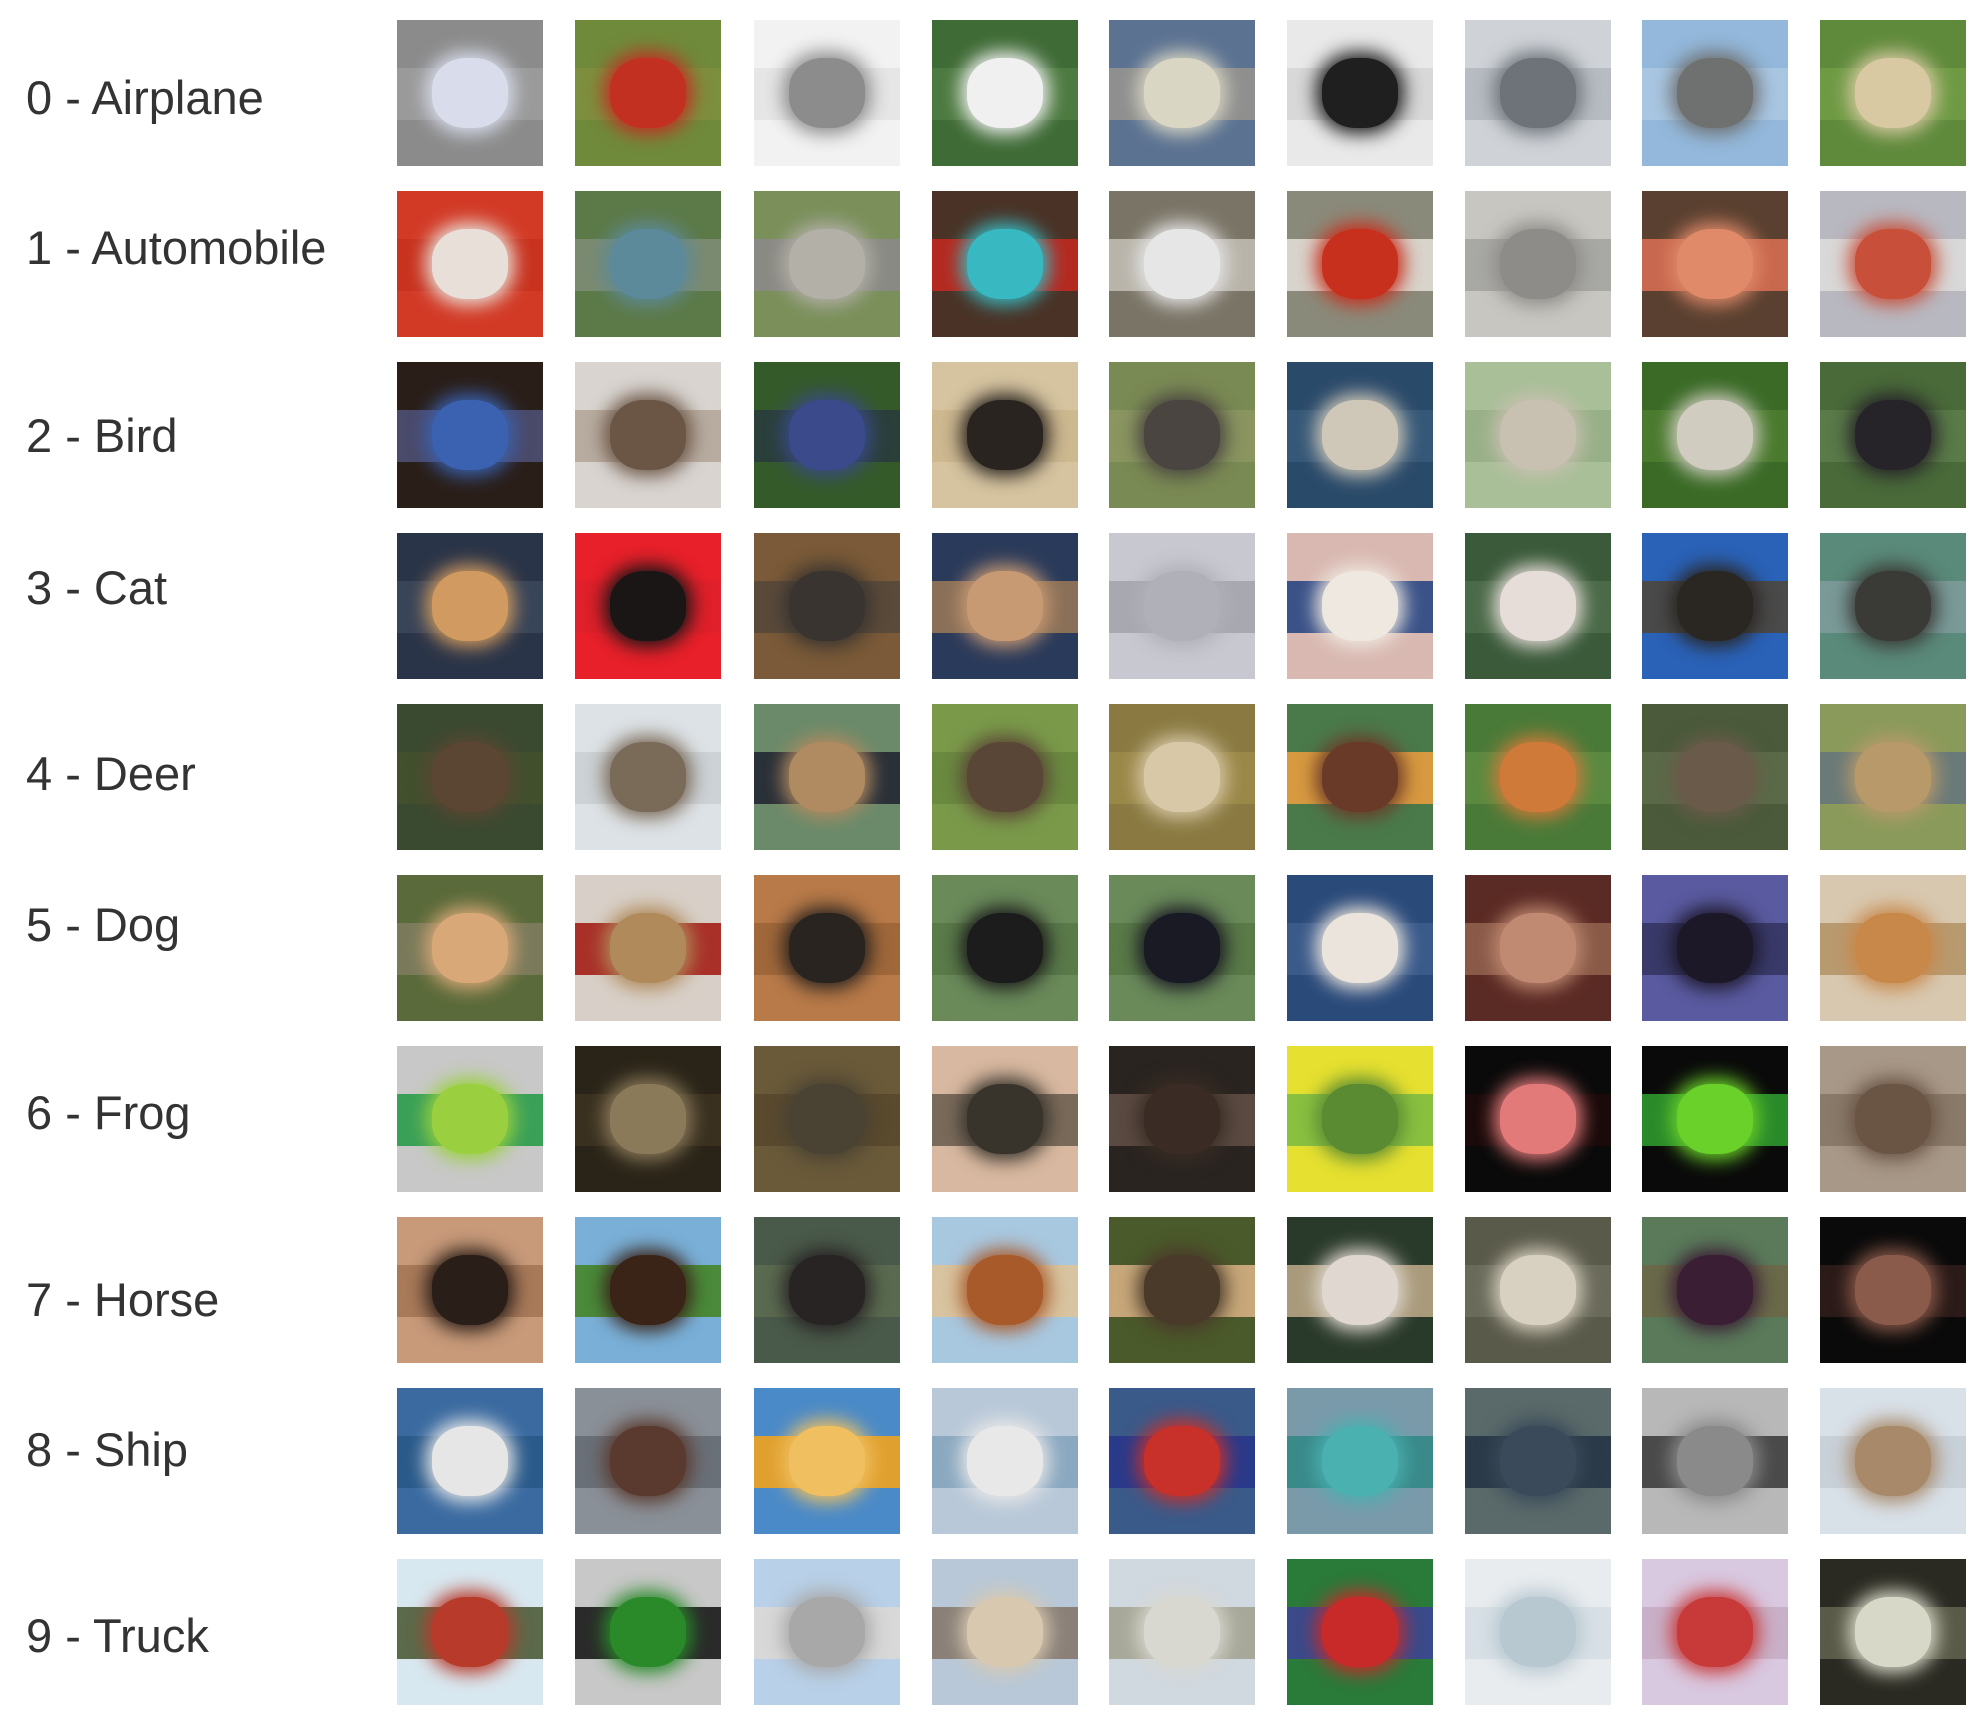  I want to click on class-label: 9 - Truck, so click(117, 1635).